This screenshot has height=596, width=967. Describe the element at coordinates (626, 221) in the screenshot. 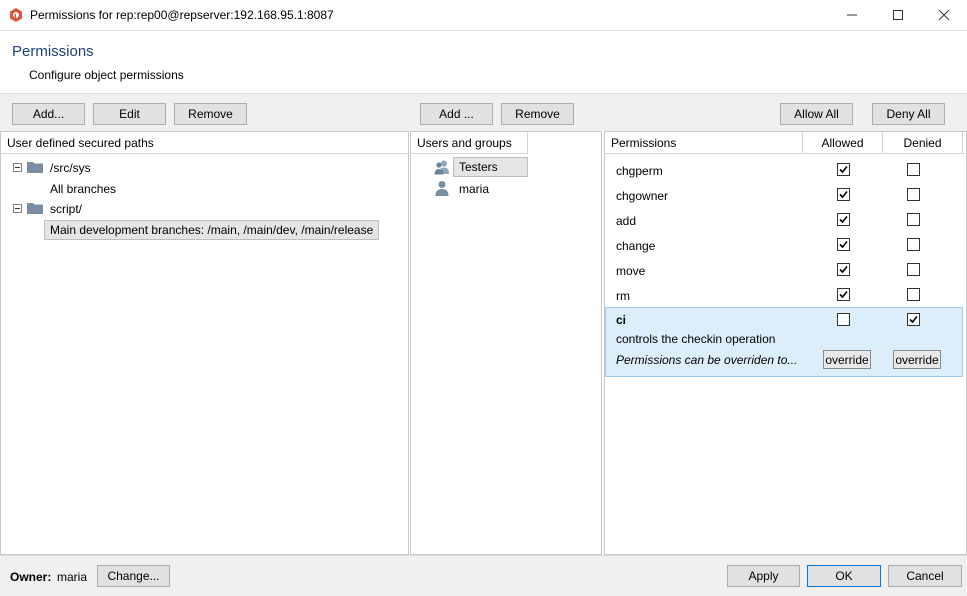

I see `permission-name: add` at that location.